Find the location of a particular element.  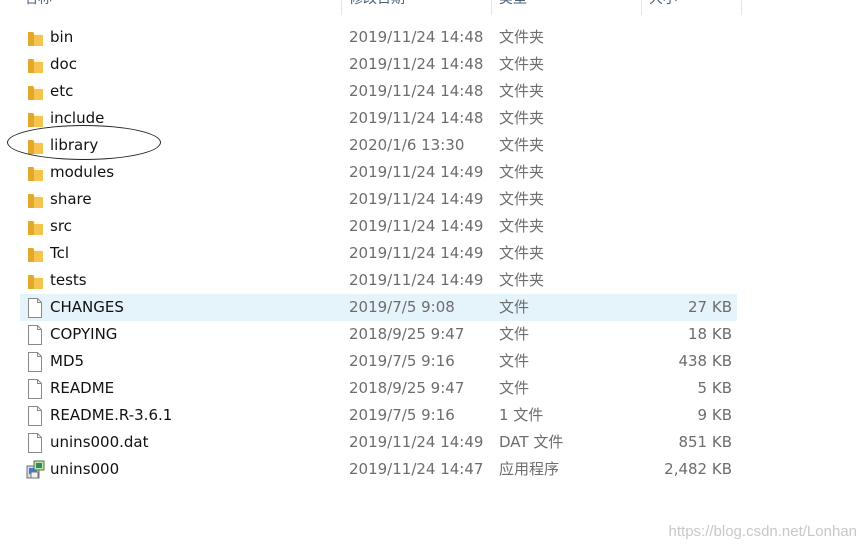

folder-row: src 2019/11/24 14:49 文件夹 is located at coordinates (378, 226).